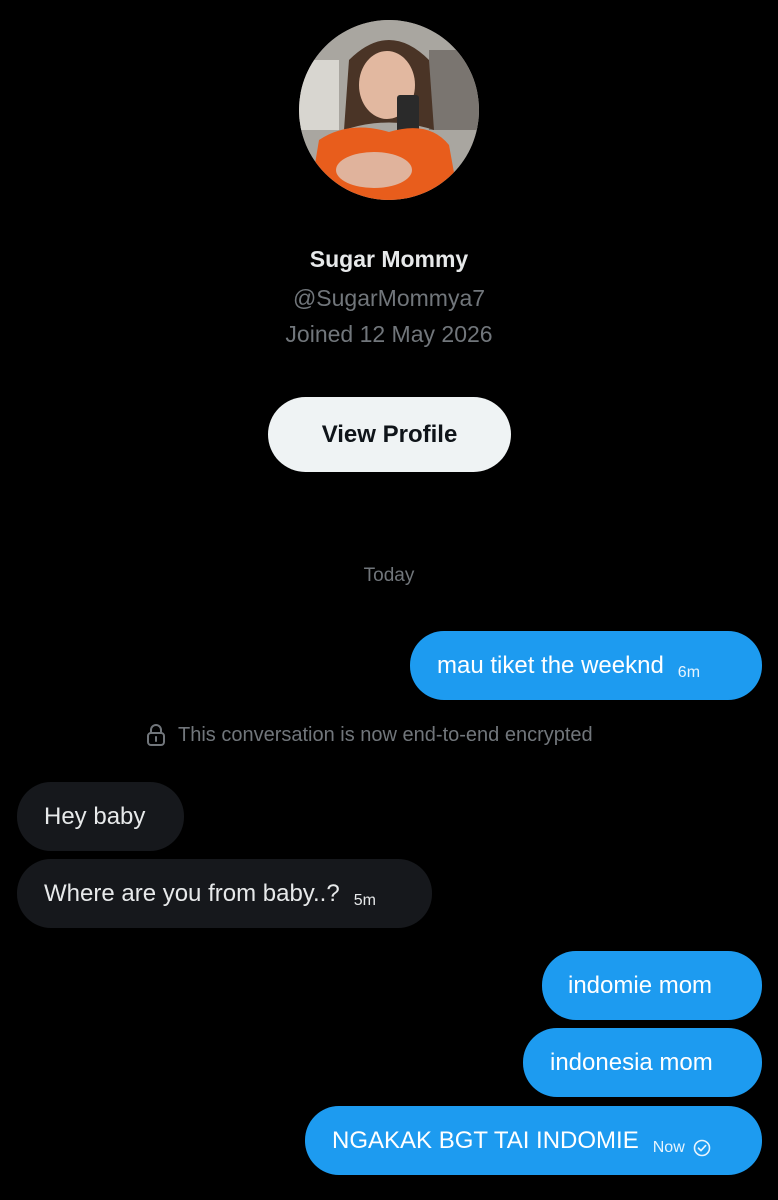 The height and width of the screenshot is (1200, 778). I want to click on profile-joined-date: Joined 12 May 2026, so click(389, 334).